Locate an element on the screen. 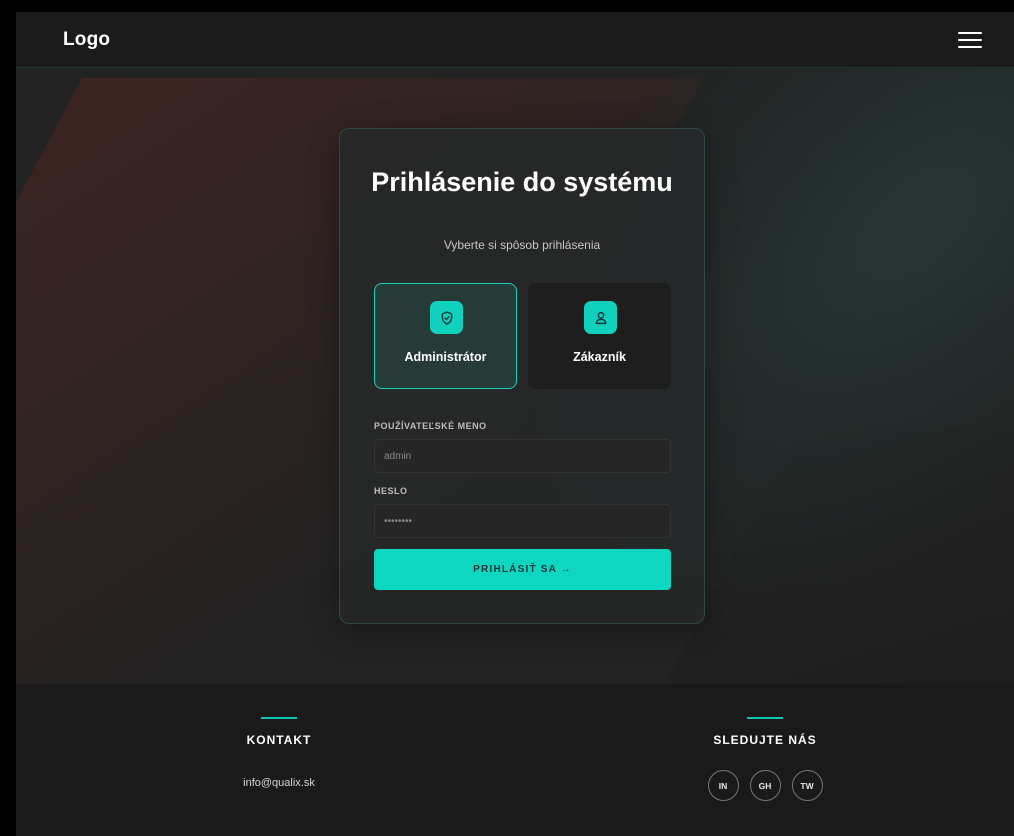 This screenshot has width=1014, height=836. logo: Logo is located at coordinates (86, 40).